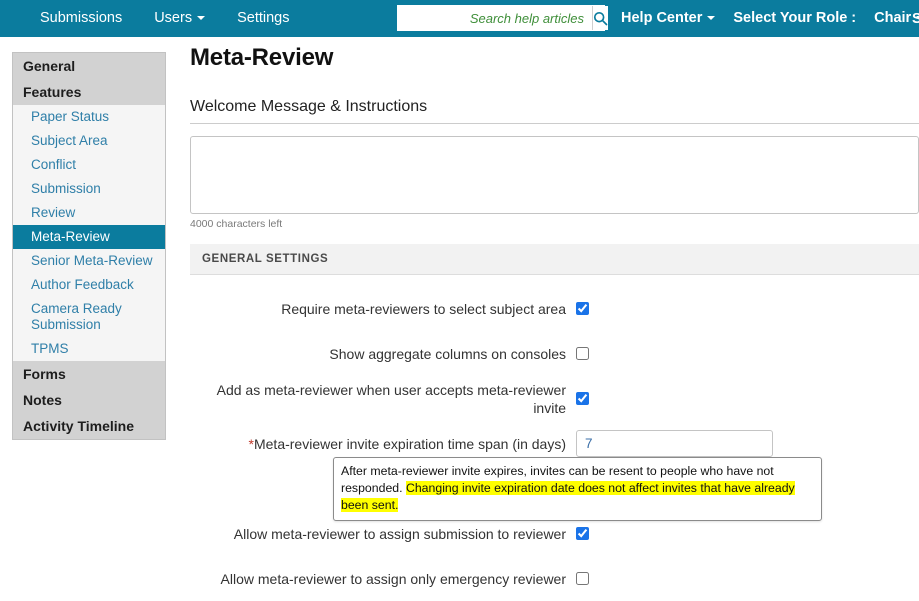 The image size is (919, 601). What do you see at coordinates (554, 259) in the screenshot?
I see `general-settings-section-header: GENERAL SETTINGS` at bounding box center [554, 259].